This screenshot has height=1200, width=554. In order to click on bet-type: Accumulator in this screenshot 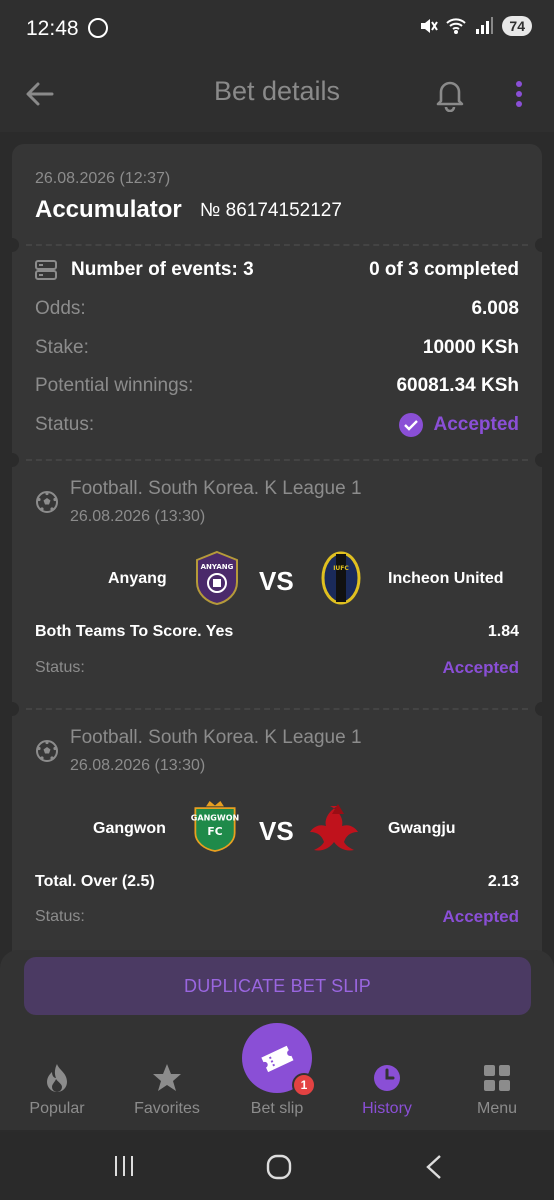, I will do `click(108, 209)`.